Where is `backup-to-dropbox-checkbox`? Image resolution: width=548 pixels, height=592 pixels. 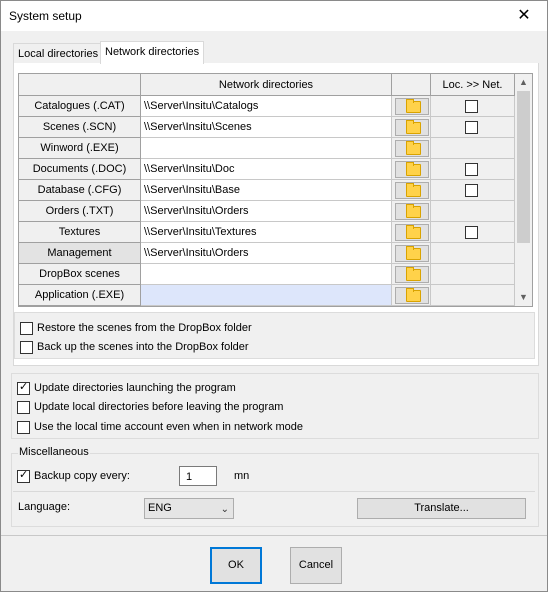 backup-to-dropbox-checkbox is located at coordinates (26, 347).